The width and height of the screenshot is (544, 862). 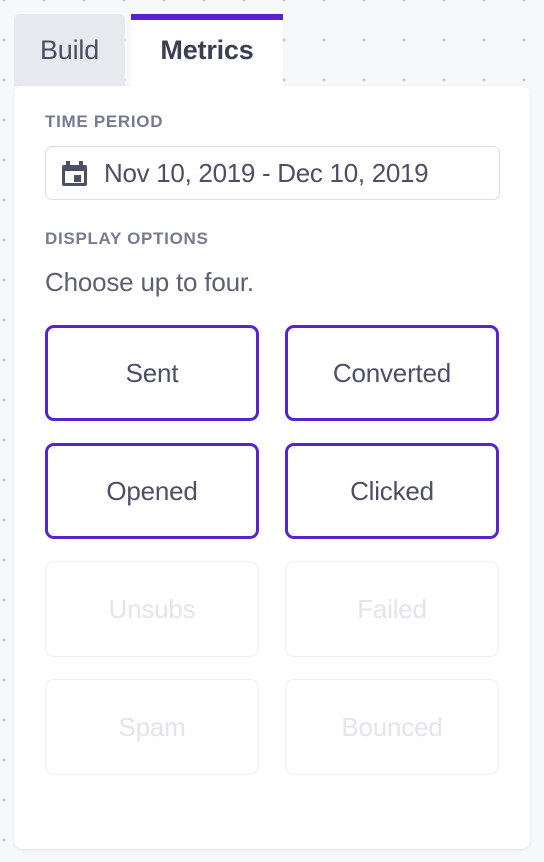 I want to click on metric-option-label: Opened, so click(x=152, y=490).